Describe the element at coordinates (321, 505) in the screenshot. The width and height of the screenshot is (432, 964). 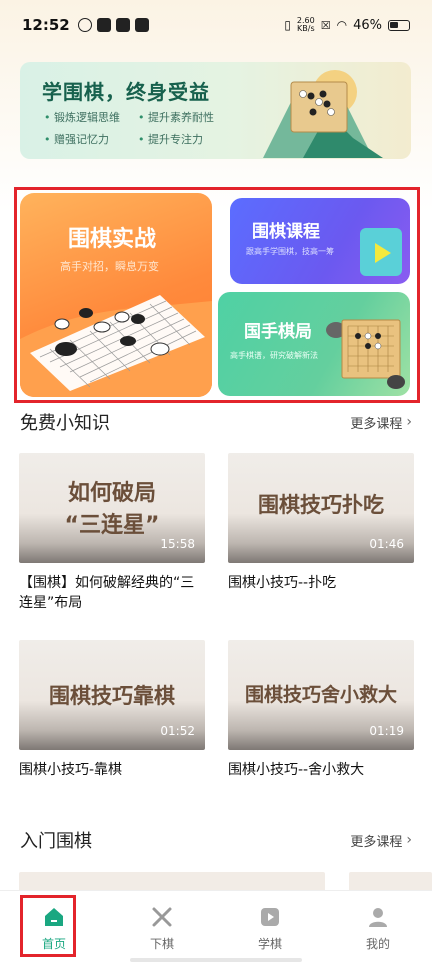
I see `thumbnail-text: 围棋技巧扑吃` at that location.